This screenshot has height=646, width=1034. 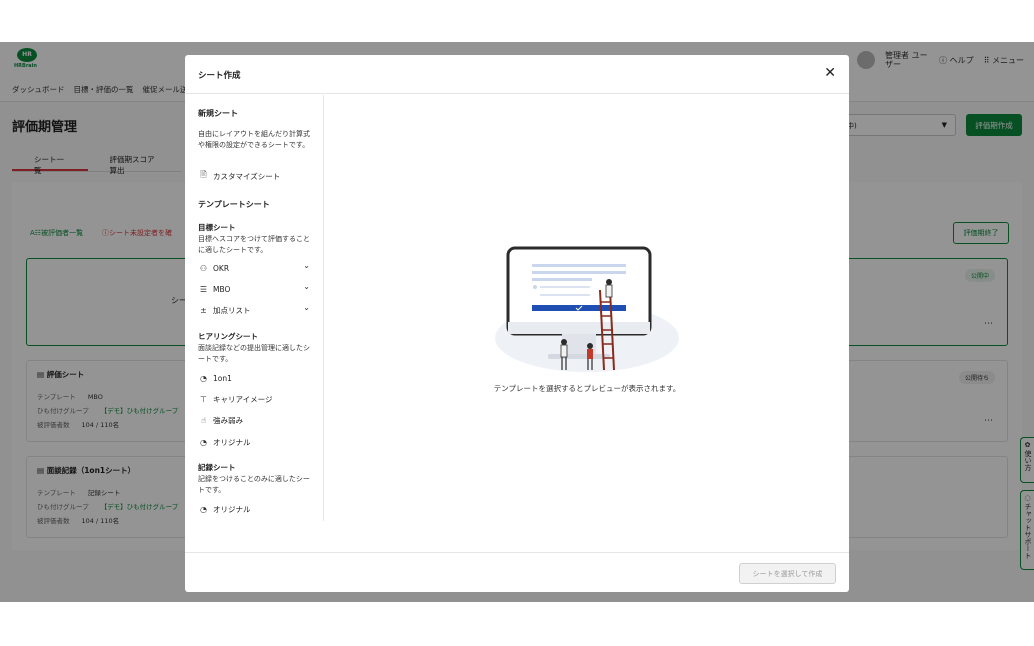 What do you see at coordinates (232, 310) in the screenshot?
I see `option-label: 加点リスト` at bounding box center [232, 310].